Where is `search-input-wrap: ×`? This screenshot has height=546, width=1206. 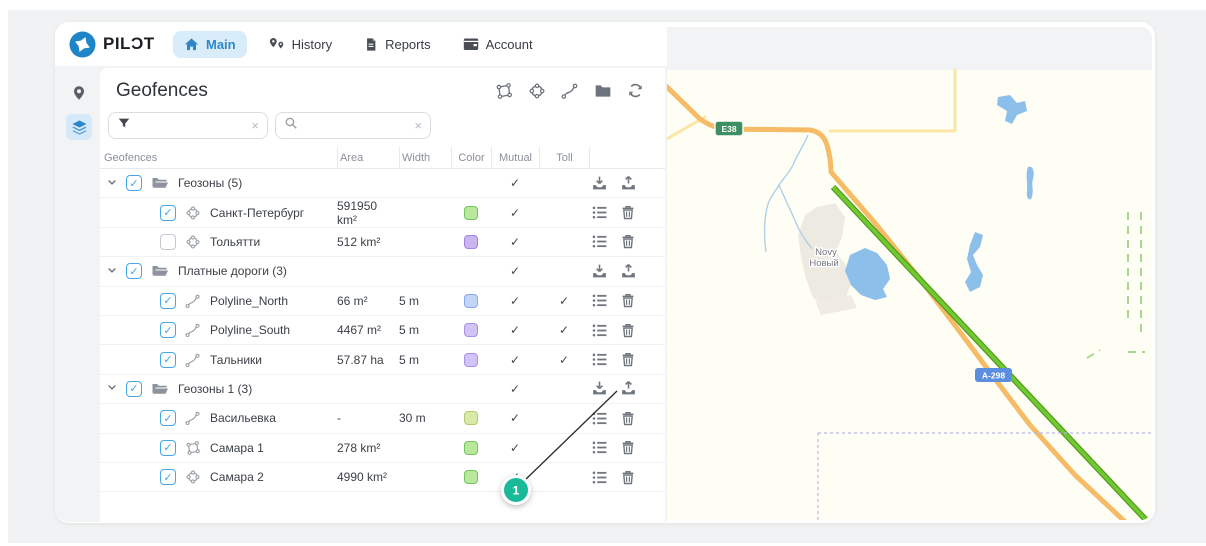 search-input-wrap: × is located at coordinates (353, 125).